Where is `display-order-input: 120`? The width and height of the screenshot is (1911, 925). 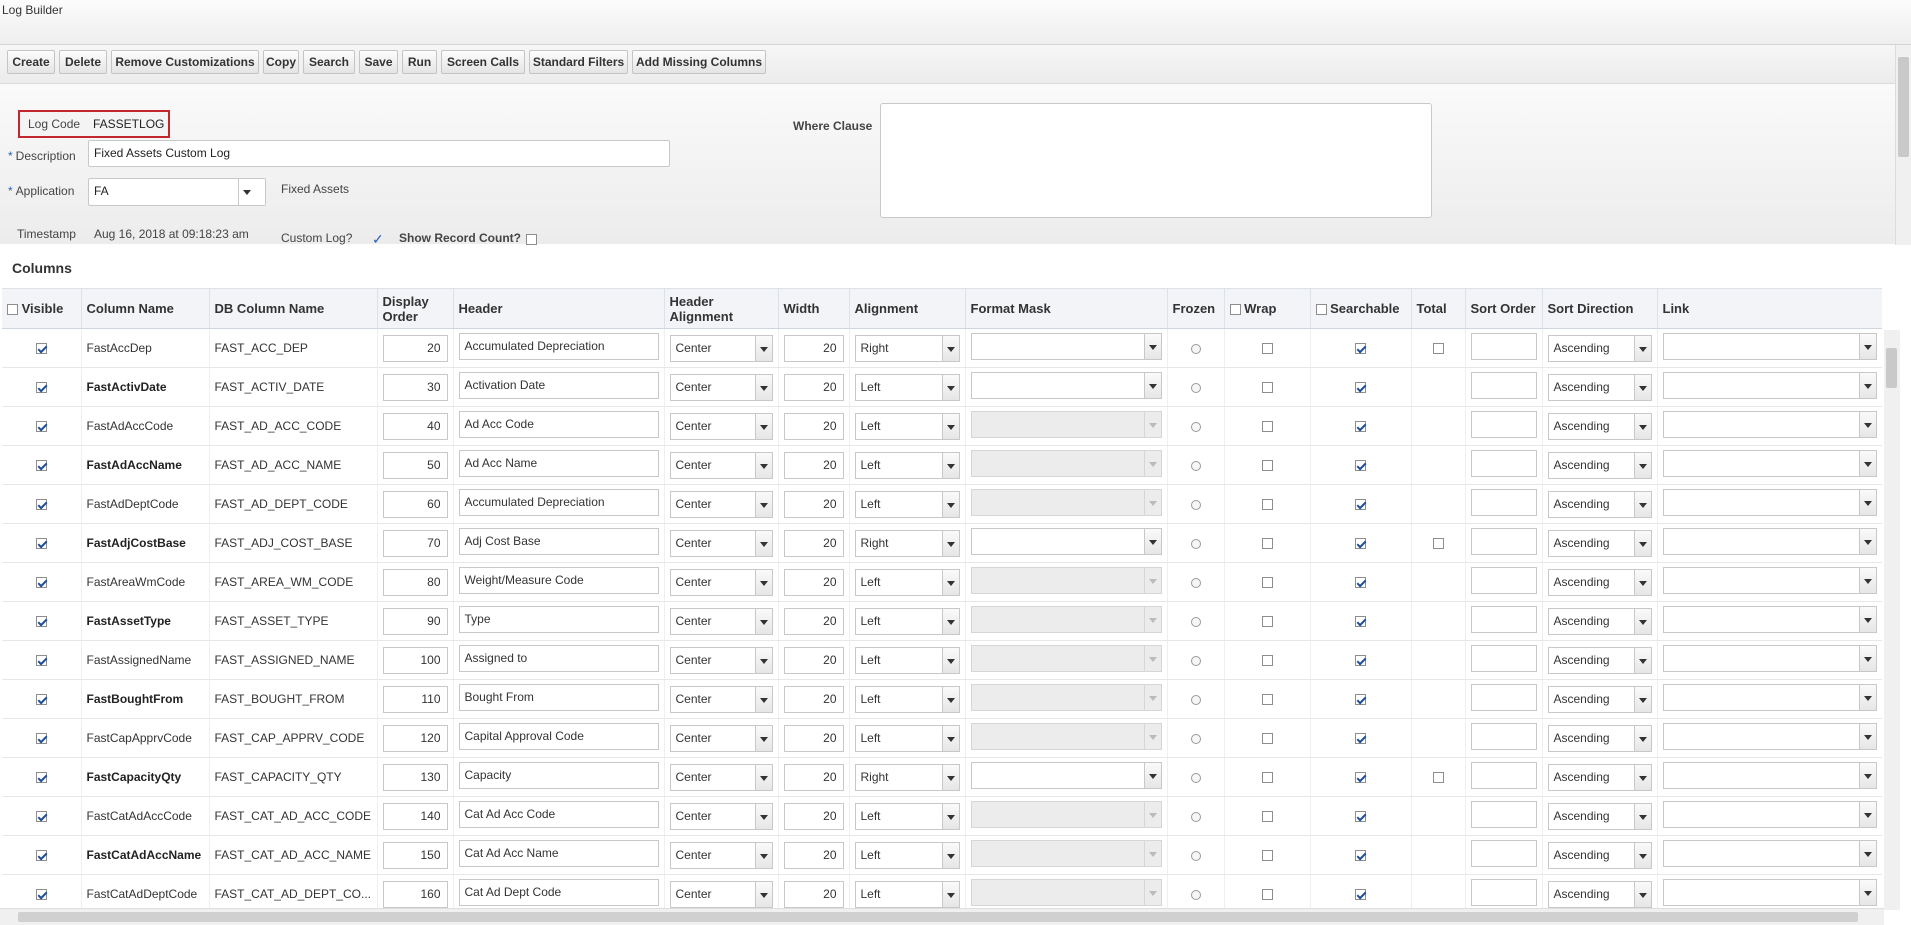
display-order-input: 120 is located at coordinates (415, 738).